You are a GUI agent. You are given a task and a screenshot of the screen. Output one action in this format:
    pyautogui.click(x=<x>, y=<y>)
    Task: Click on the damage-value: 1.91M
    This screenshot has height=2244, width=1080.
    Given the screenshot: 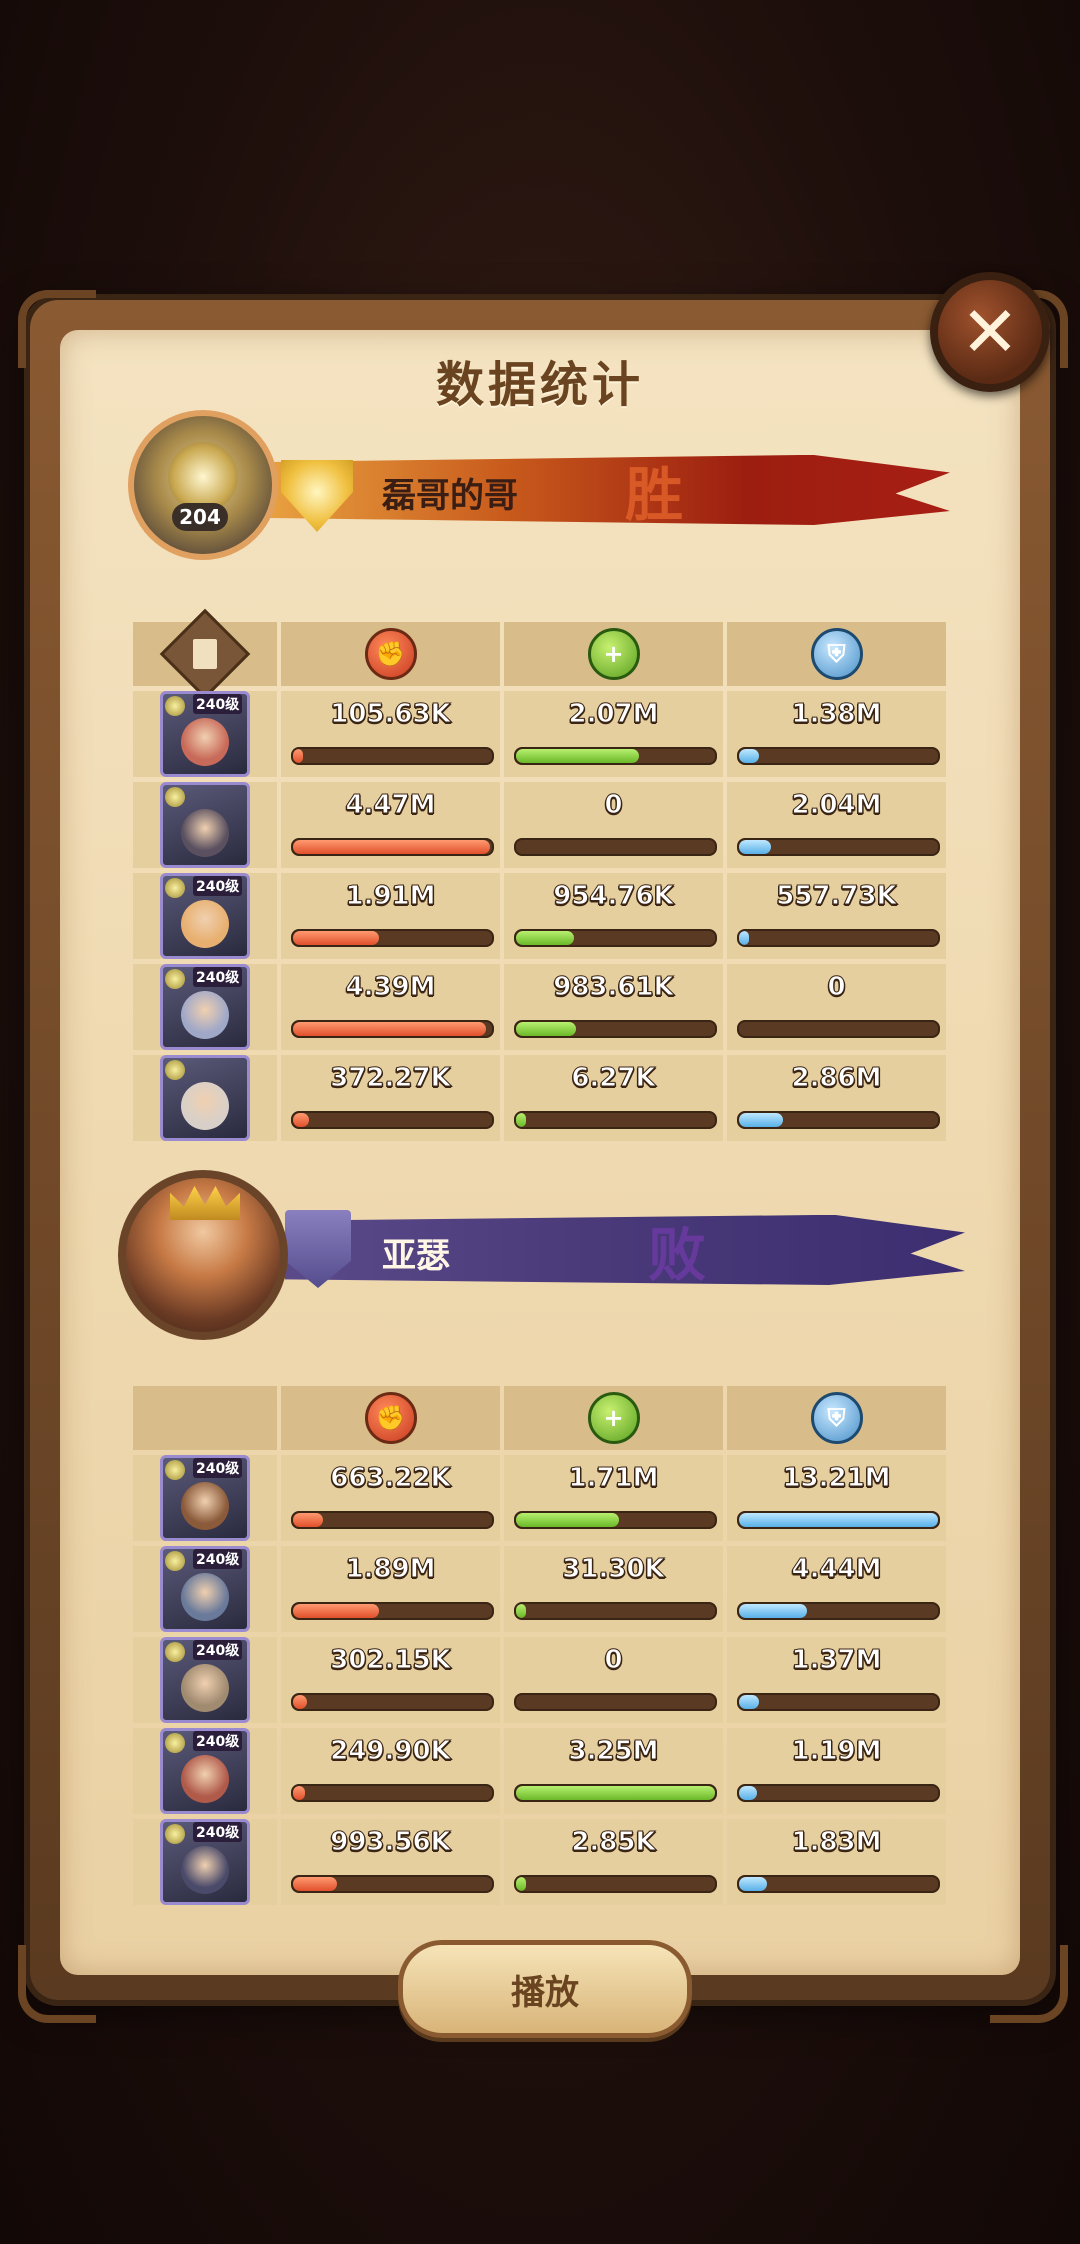 What is the action you would take?
    pyautogui.click(x=390, y=896)
    